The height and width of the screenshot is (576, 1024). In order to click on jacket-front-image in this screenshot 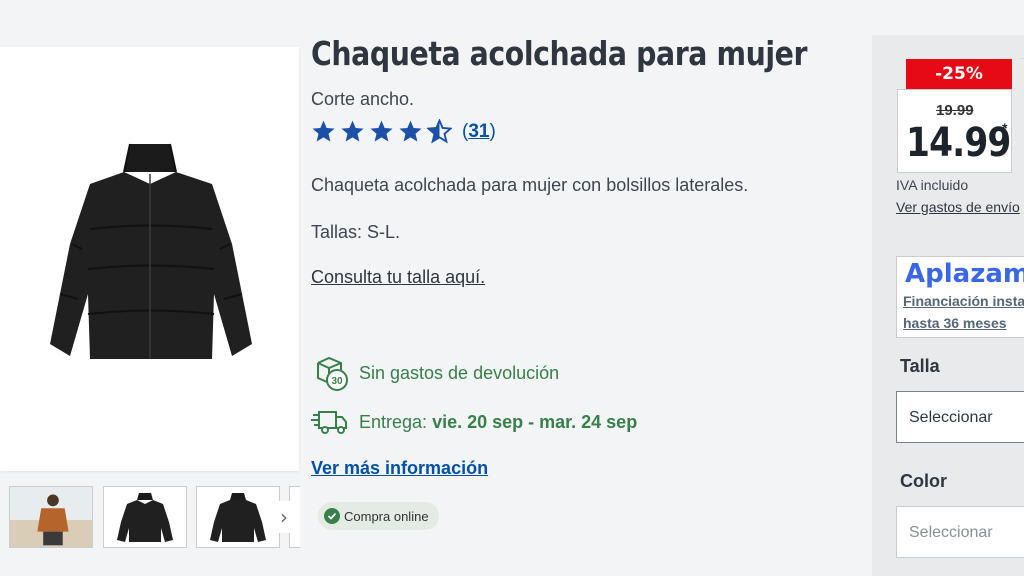, I will do `click(145, 517)`.